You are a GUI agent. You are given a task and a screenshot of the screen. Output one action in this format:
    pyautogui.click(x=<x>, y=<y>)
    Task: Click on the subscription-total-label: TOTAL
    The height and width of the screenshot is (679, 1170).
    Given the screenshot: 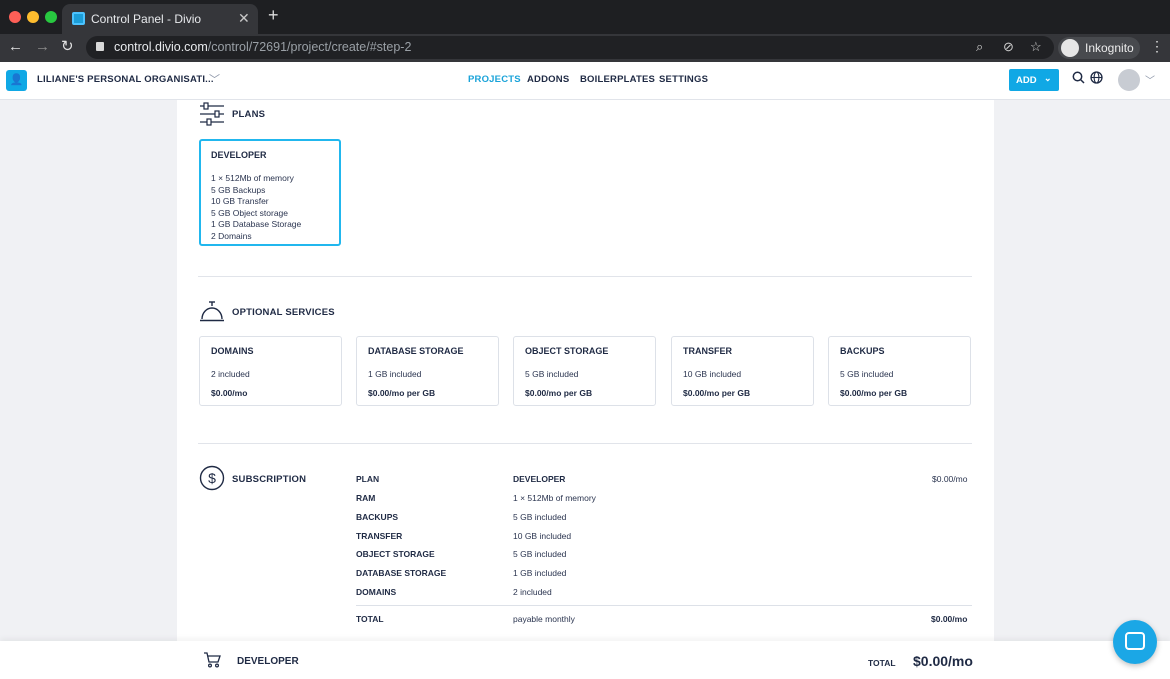 What is the action you would take?
    pyautogui.click(x=370, y=619)
    